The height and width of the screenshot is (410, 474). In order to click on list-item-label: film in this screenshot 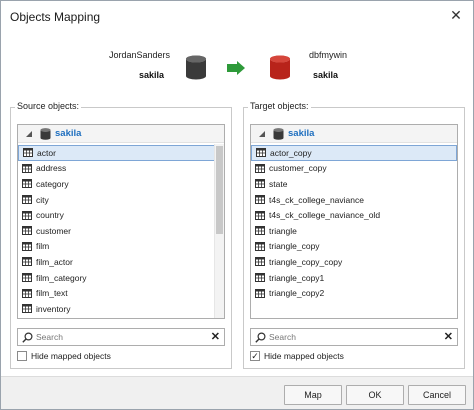, I will do `click(43, 246)`.